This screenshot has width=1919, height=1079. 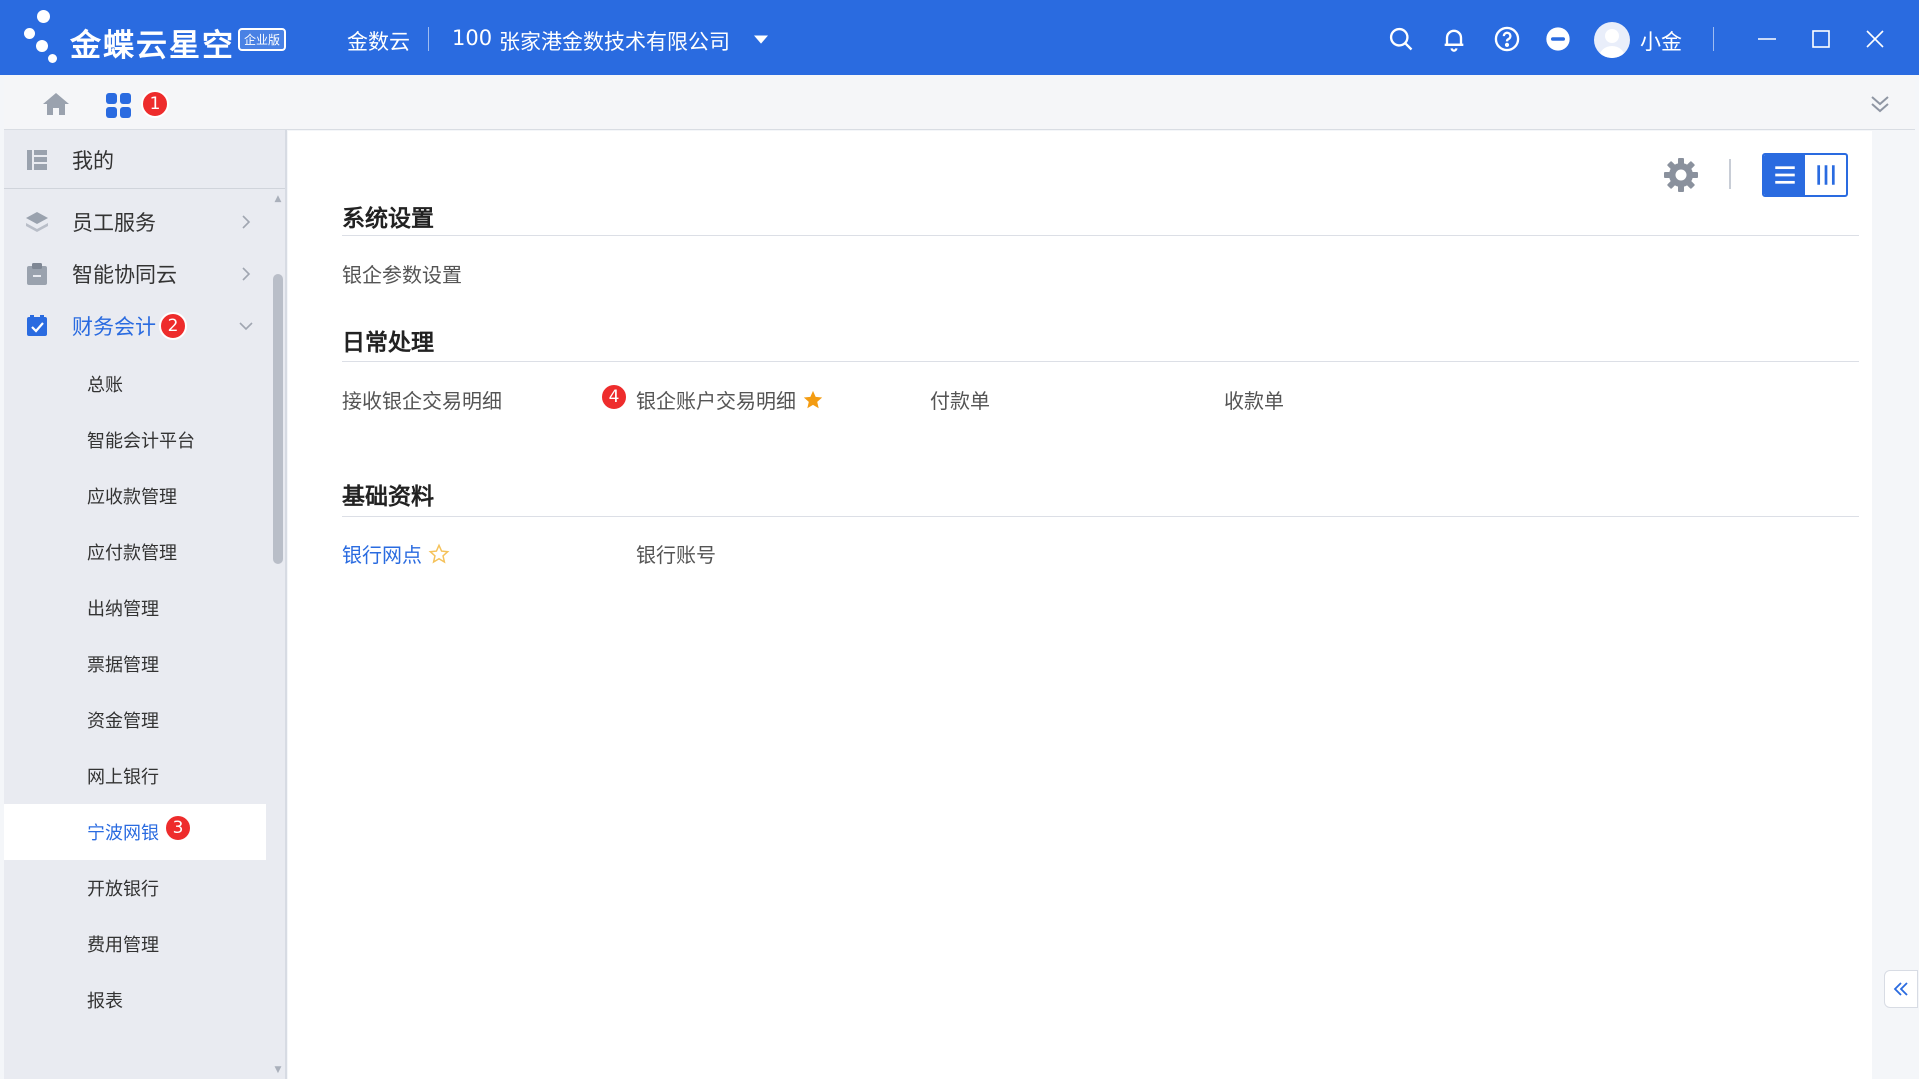 What do you see at coordinates (1895, 605) in the screenshot?
I see `right-gutter` at bounding box center [1895, 605].